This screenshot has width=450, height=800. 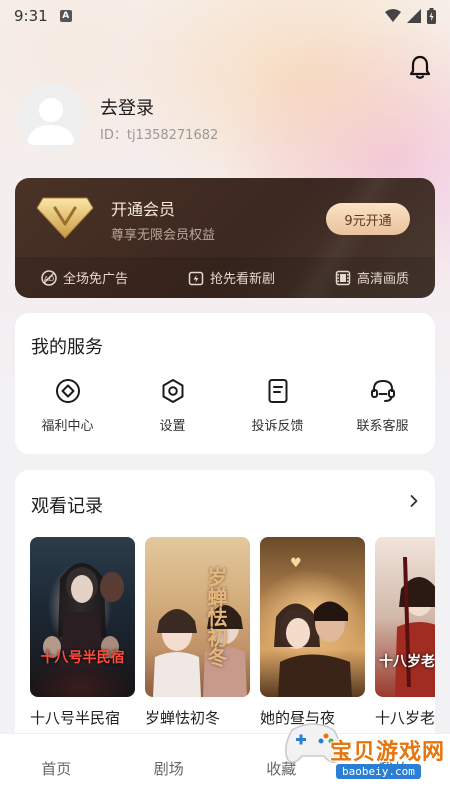 What do you see at coordinates (277, 426) in the screenshot?
I see `service-label: 投诉反馈` at bounding box center [277, 426].